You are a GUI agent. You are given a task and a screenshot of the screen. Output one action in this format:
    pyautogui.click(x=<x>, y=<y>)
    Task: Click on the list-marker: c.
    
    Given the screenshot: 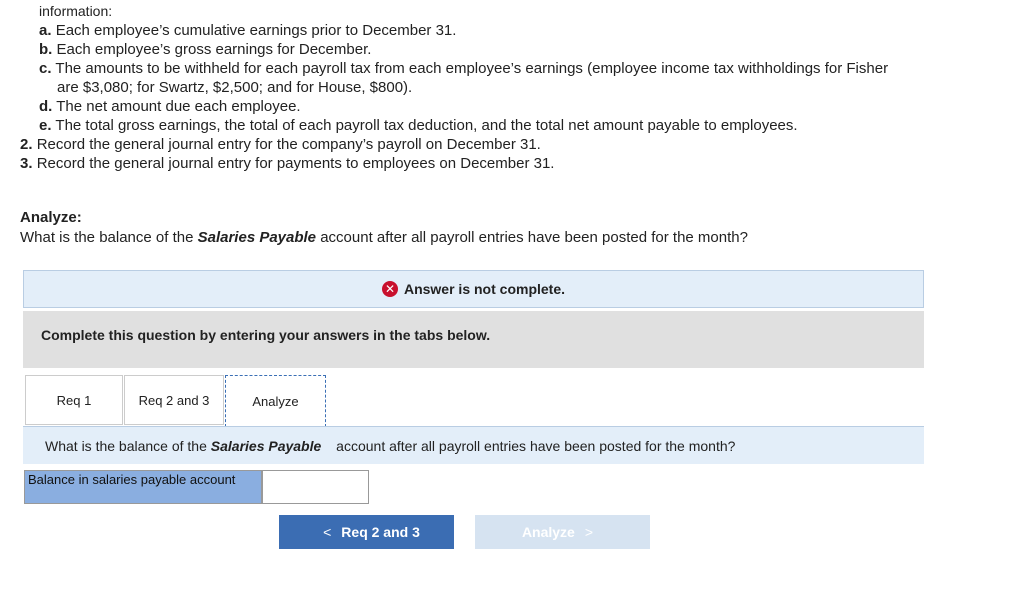 What is the action you would take?
    pyautogui.click(x=45, y=68)
    